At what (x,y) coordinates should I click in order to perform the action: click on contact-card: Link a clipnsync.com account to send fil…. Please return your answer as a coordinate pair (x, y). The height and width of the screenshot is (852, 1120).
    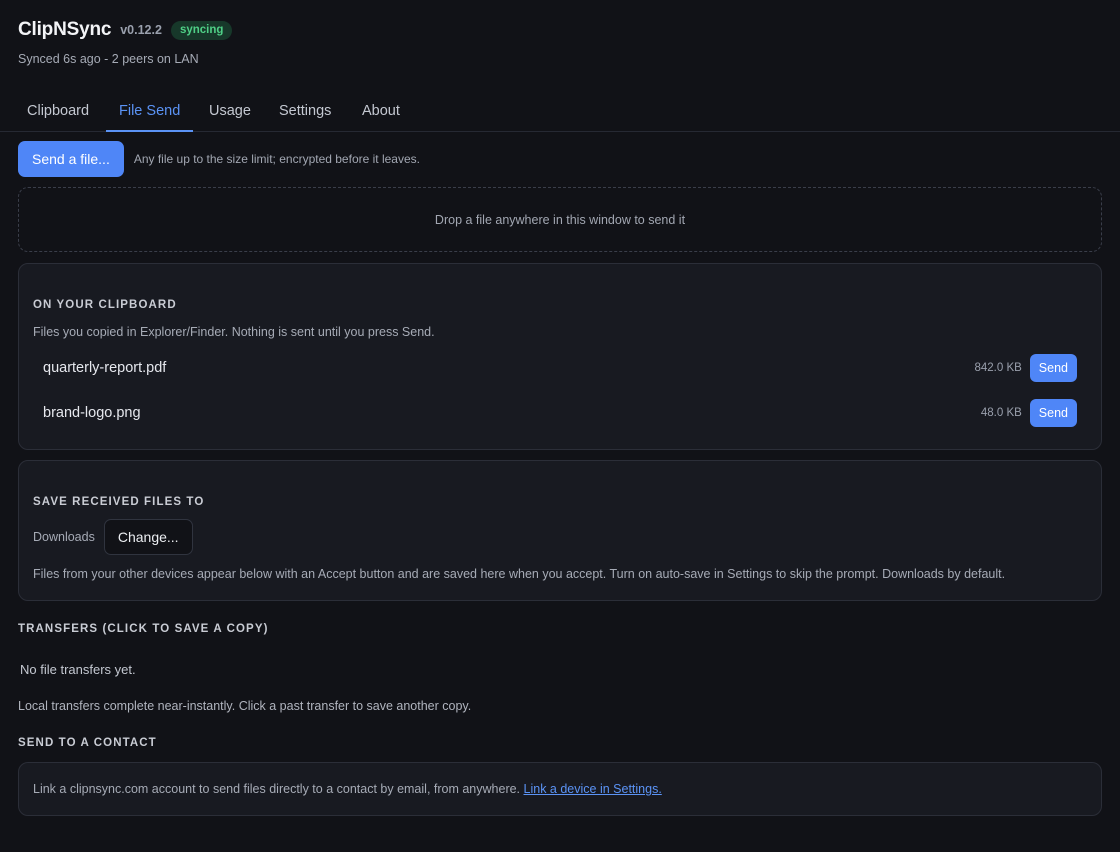
    Looking at the image, I should click on (560, 789).